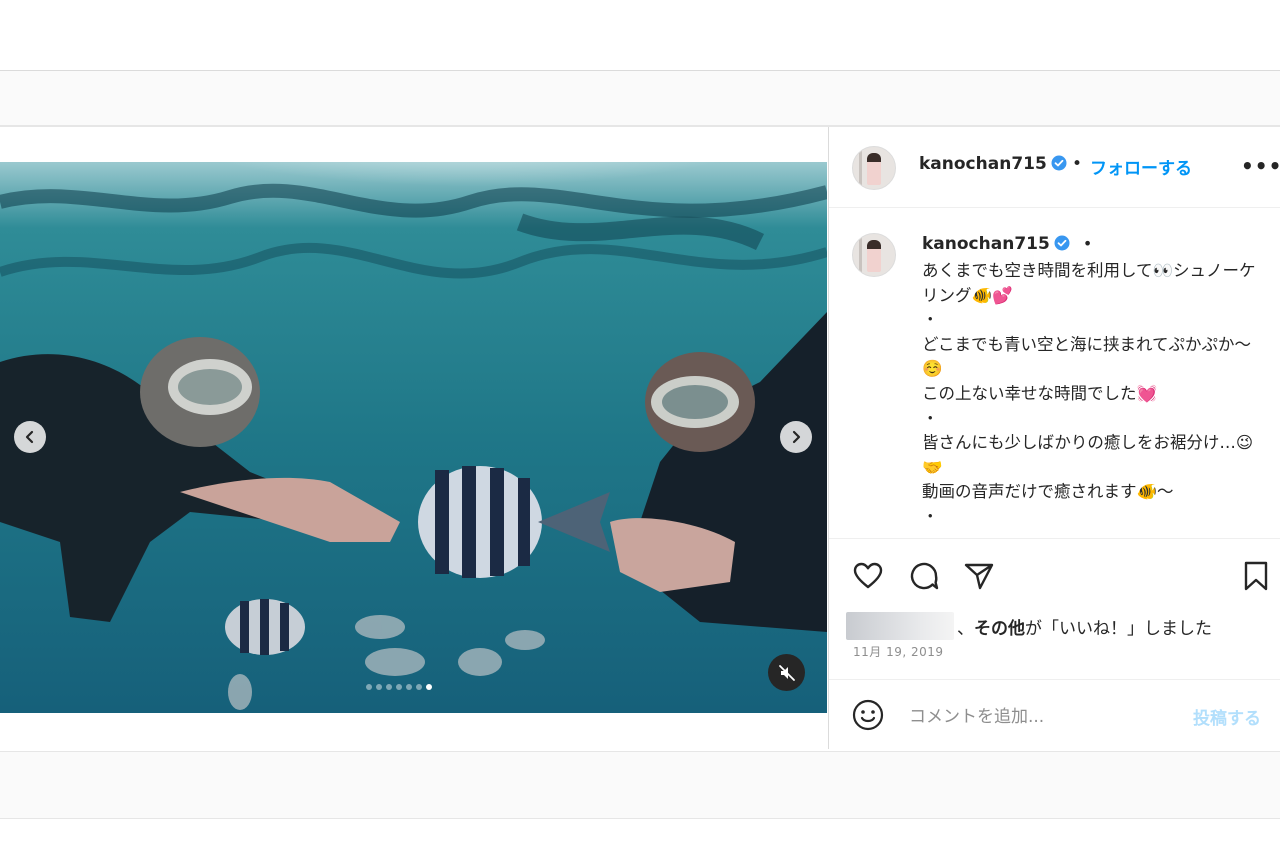 The width and height of the screenshot is (1280, 853). I want to click on caption-username-group: kanochan715 •, so click(1007, 244).